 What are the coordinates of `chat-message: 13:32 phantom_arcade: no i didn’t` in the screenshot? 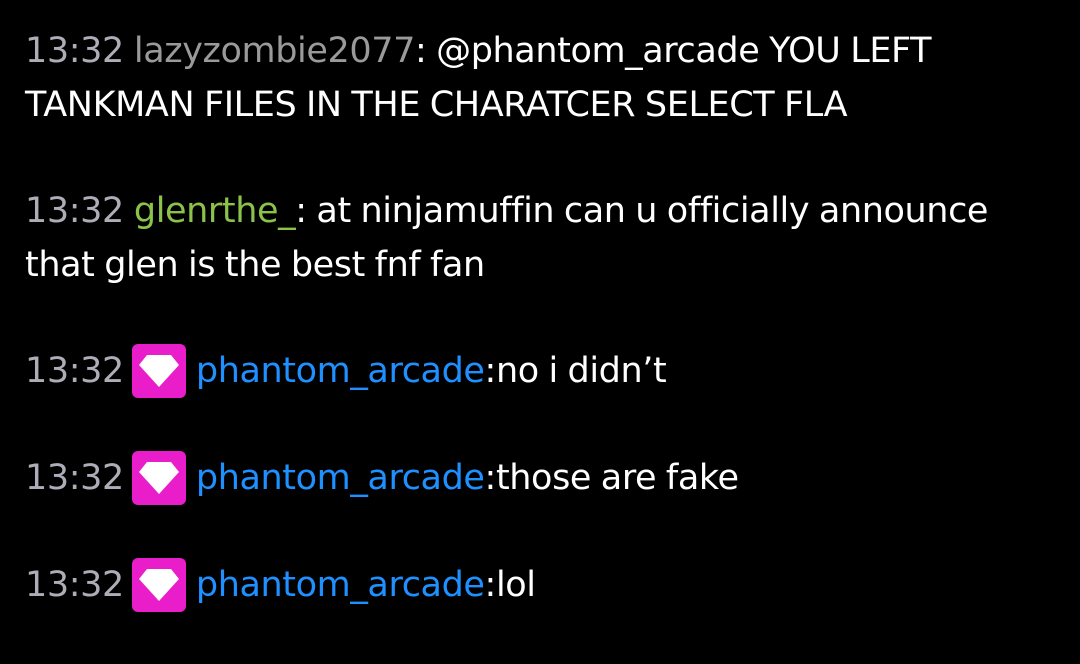 It's located at (545, 371).